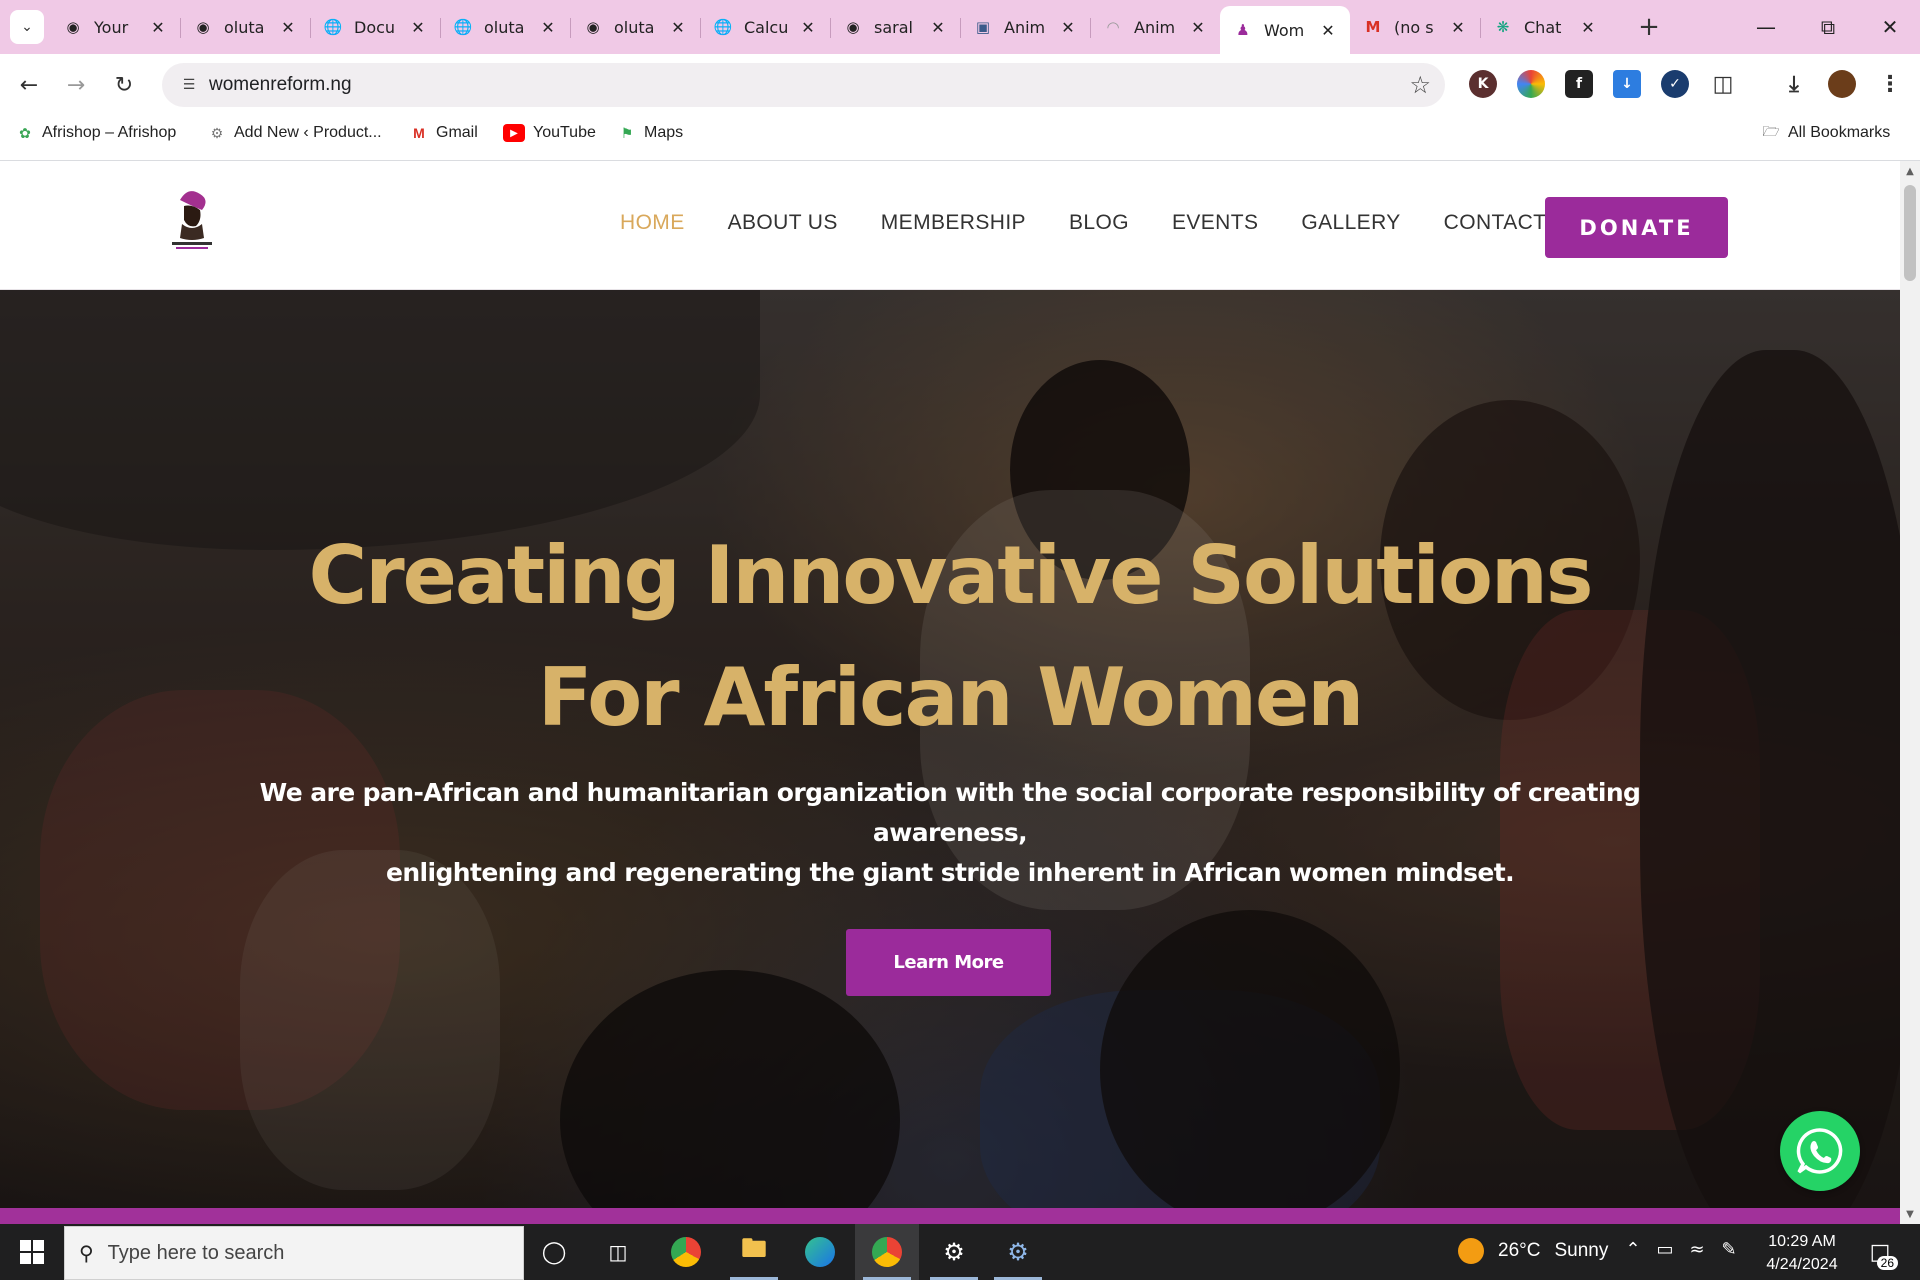 The height and width of the screenshot is (1280, 1920). I want to click on page-scrollbar: ▲ ▼, so click(1910, 692).